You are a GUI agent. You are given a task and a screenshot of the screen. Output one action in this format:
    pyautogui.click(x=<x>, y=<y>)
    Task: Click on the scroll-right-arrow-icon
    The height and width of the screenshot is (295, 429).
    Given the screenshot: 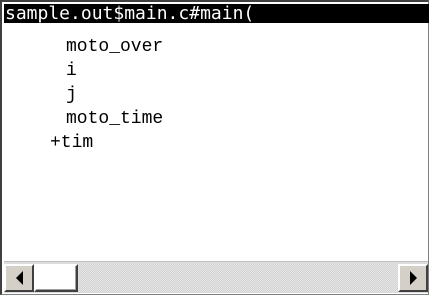 What is the action you would take?
    pyautogui.click(x=413, y=278)
    